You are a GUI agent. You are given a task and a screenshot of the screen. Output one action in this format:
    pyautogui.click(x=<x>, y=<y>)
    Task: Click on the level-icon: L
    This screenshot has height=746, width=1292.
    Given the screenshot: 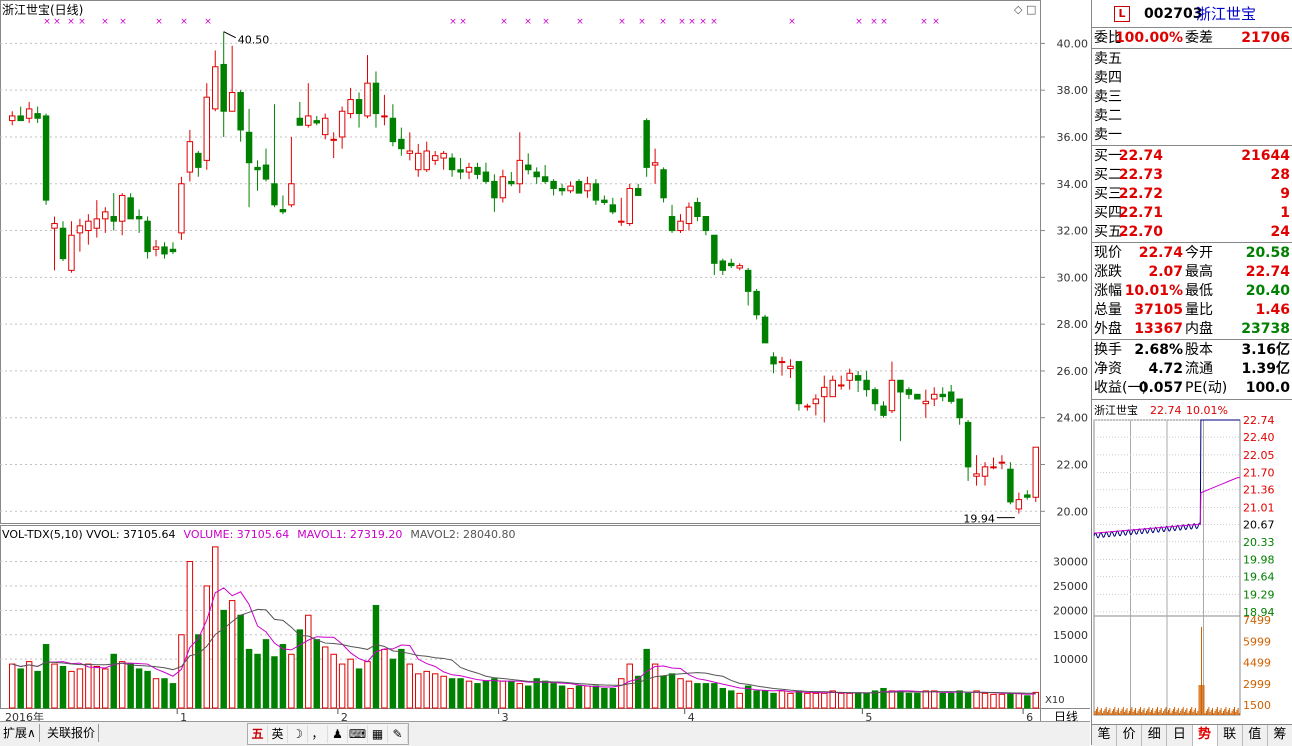 What is the action you would take?
    pyautogui.click(x=1122, y=14)
    